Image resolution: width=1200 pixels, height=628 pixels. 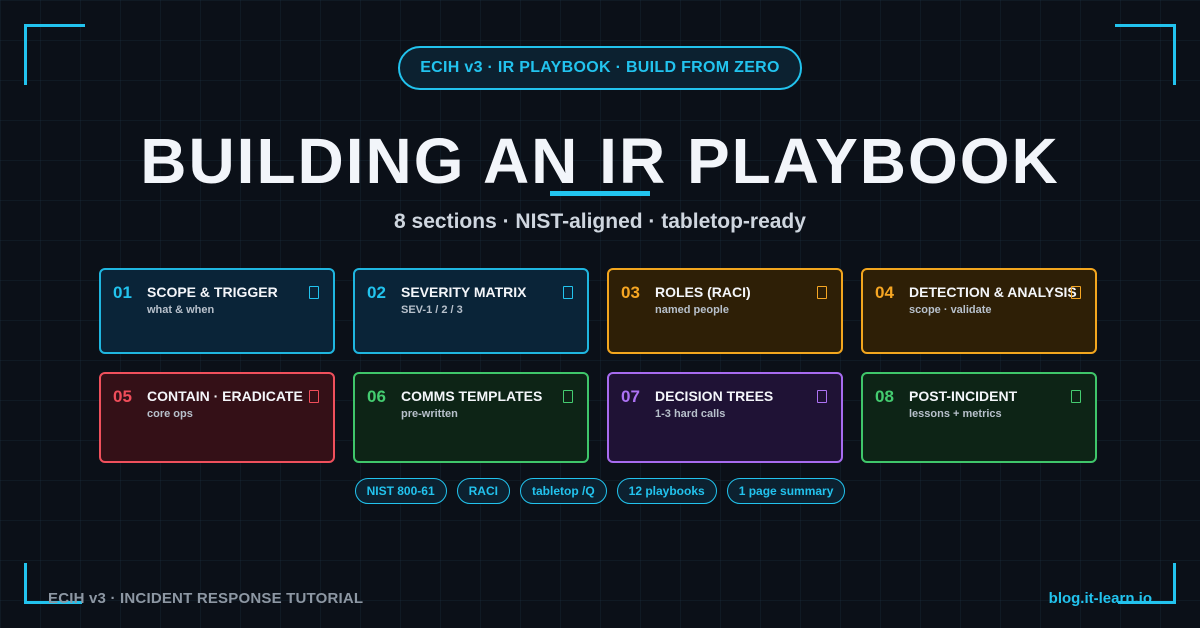 I want to click on card-number: 02, so click(x=376, y=292).